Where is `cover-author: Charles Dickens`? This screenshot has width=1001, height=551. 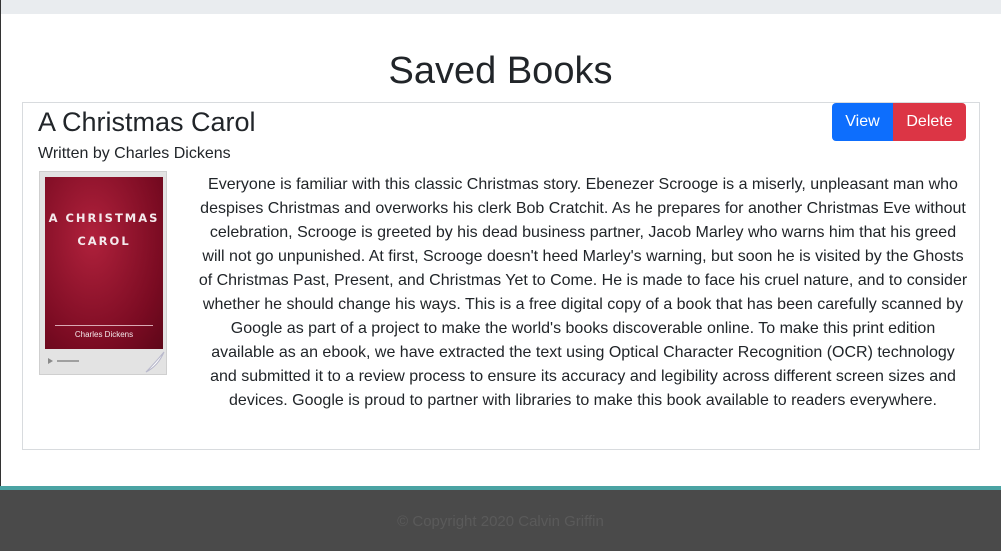
cover-author: Charles Dickens is located at coordinates (104, 334).